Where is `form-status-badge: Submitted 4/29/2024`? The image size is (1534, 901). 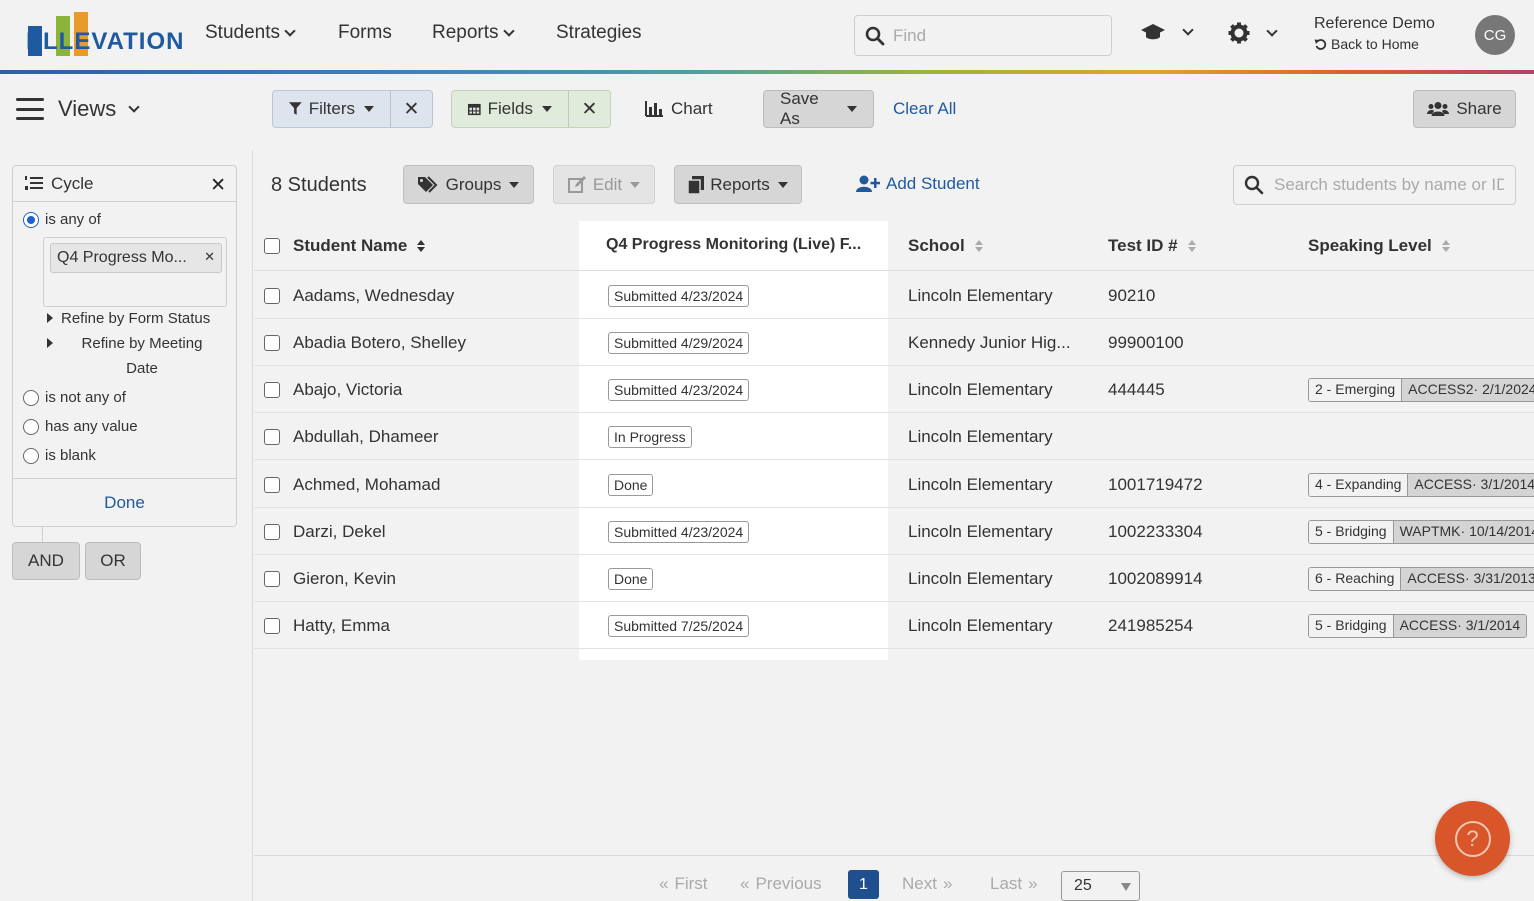
form-status-badge: Submitted 4/29/2024 is located at coordinates (679, 343).